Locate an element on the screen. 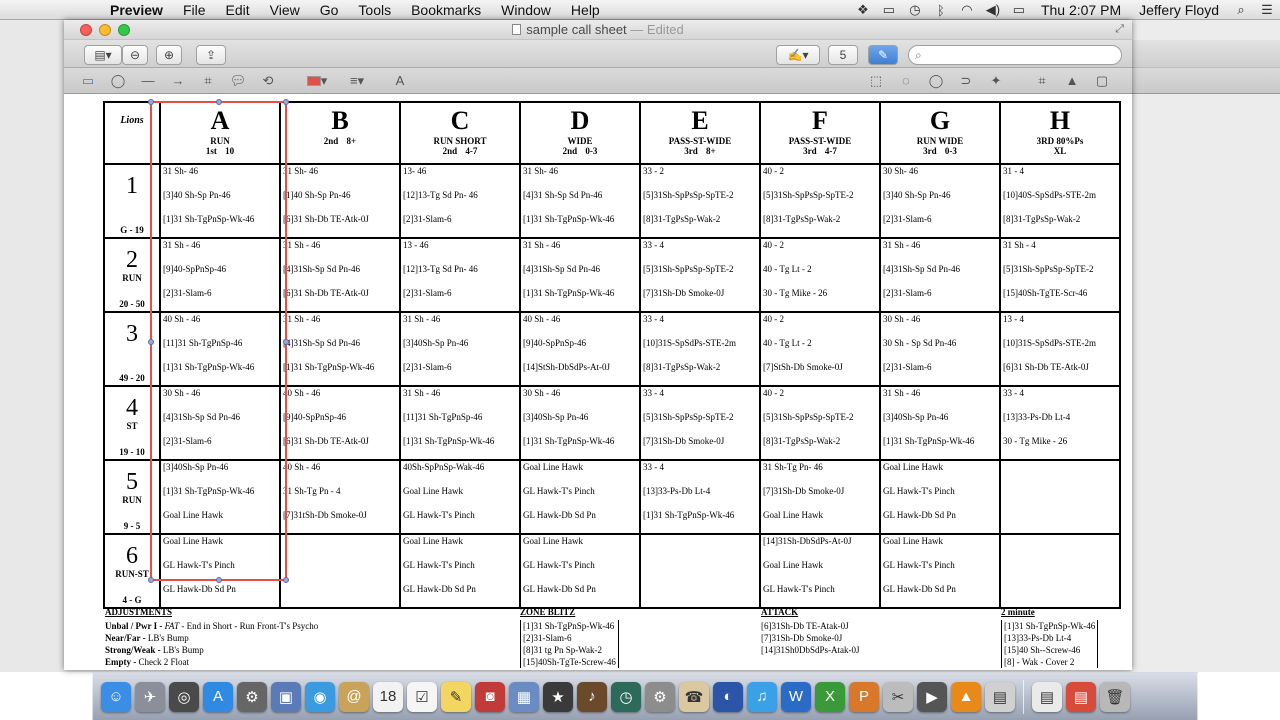 The image size is (1280, 720). menu-app-name: Preview is located at coordinates (139, 10).